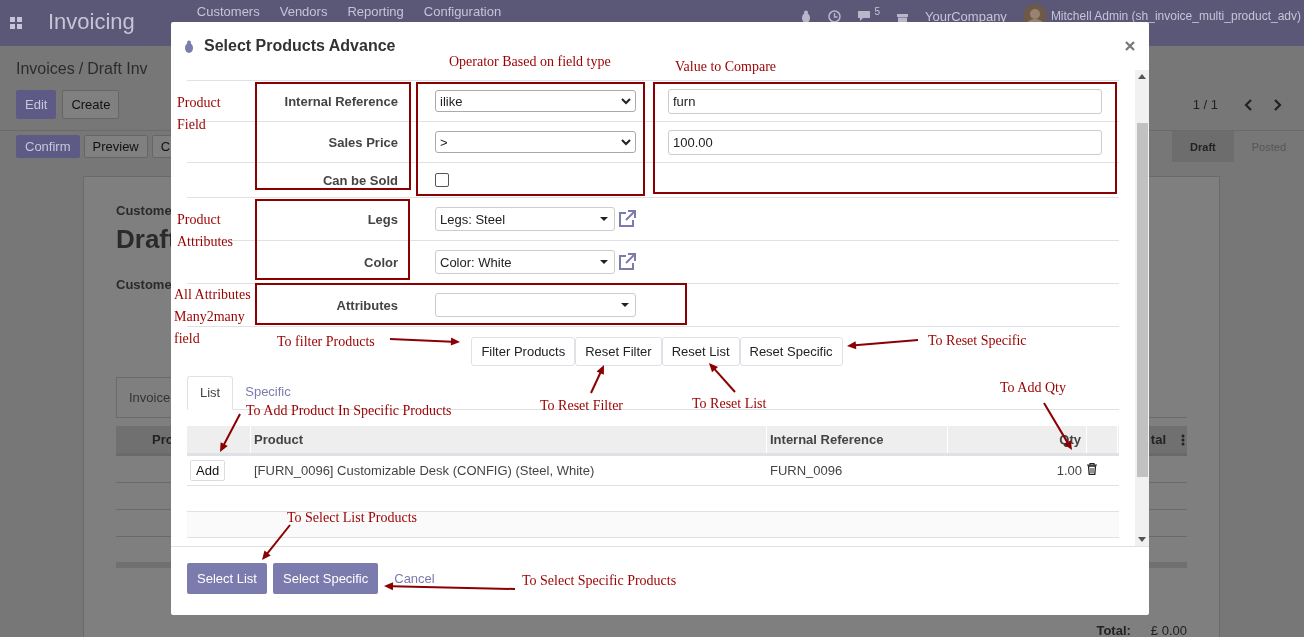 The height and width of the screenshot is (637, 1304). Describe the element at coordinates (91, 22) in the screenshot. I see `app-title: Invoicing` at that location.